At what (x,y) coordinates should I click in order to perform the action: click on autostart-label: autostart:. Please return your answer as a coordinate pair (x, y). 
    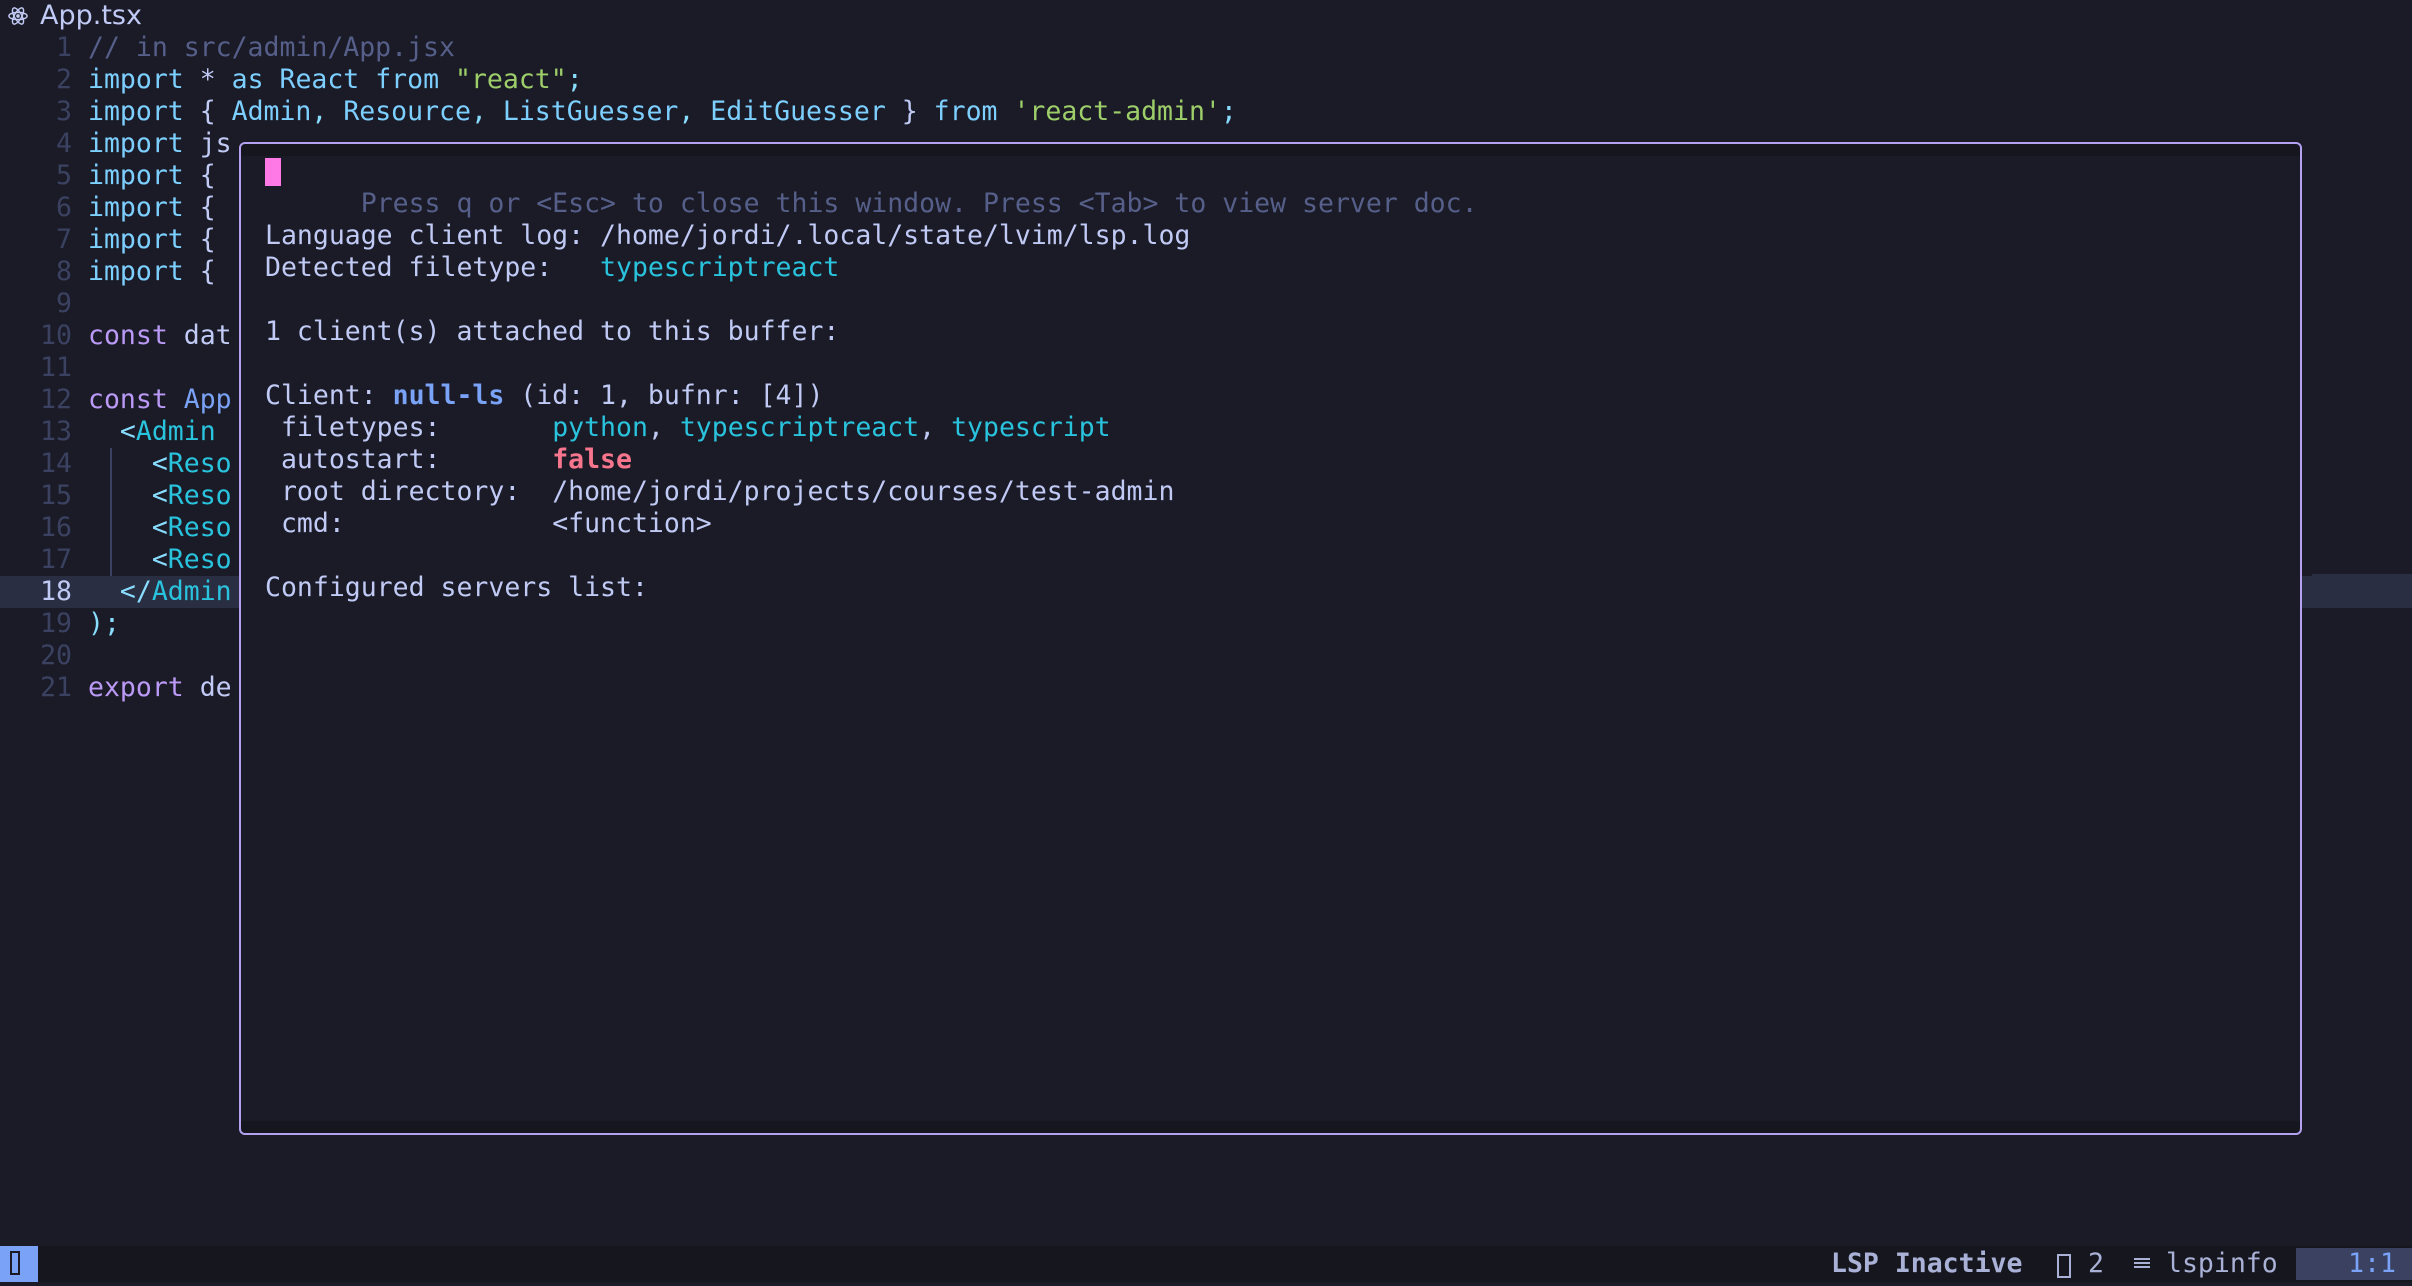
    Looking at the image, I should click on (409, 459).